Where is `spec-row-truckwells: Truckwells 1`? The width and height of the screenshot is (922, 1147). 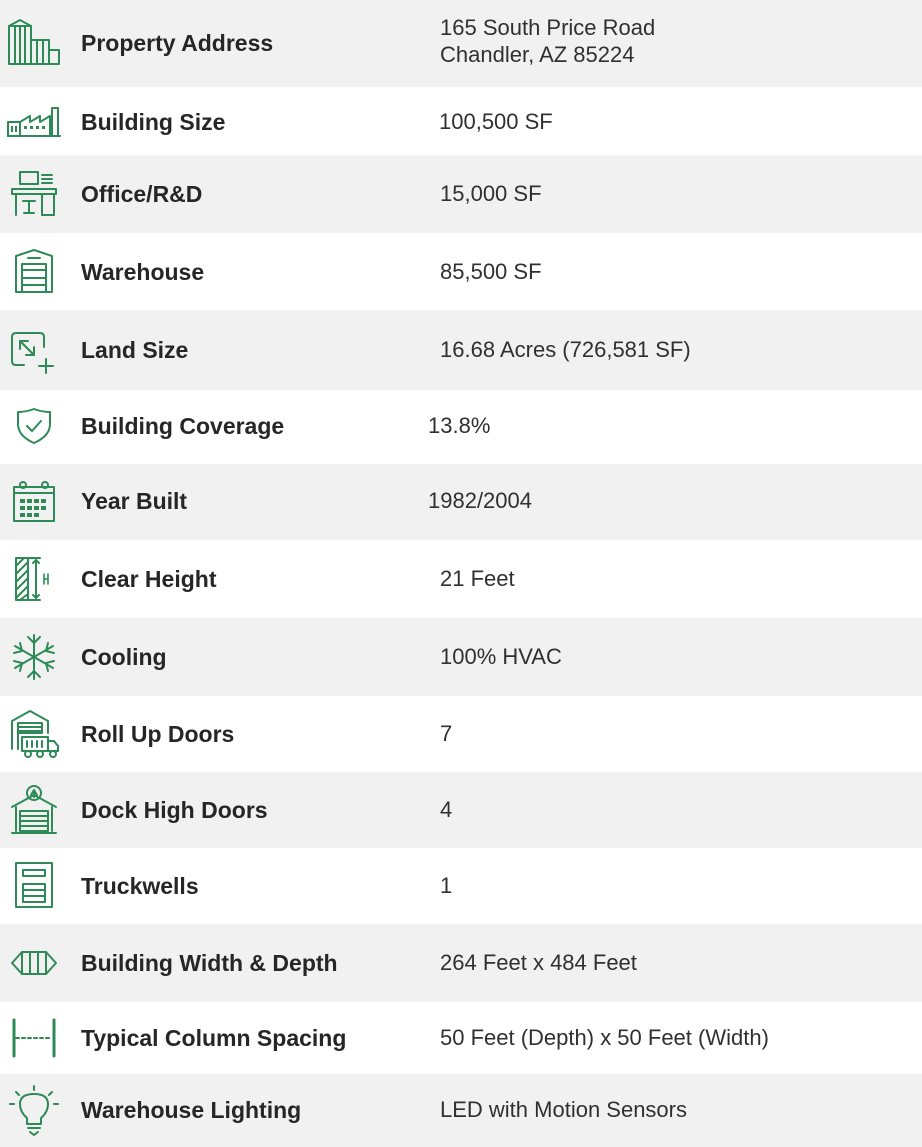 spec-row-truckwells: Truckwells 1 is located at coordinates (461, 886).